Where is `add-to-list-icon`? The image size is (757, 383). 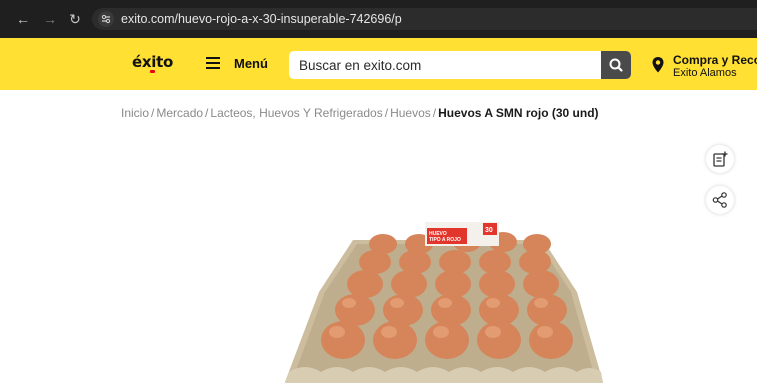 add-to-list-icon is located at coordinates (720, 159).